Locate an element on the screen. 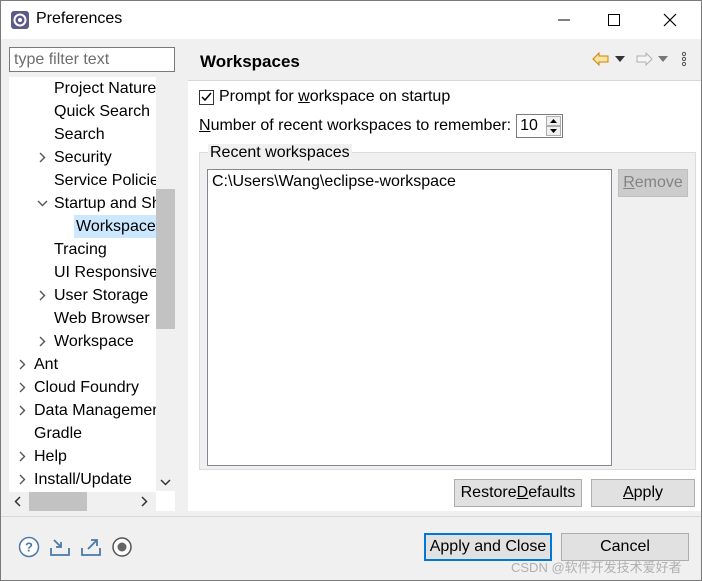  title-bar: Preferences is located at coordinates (351, 20).